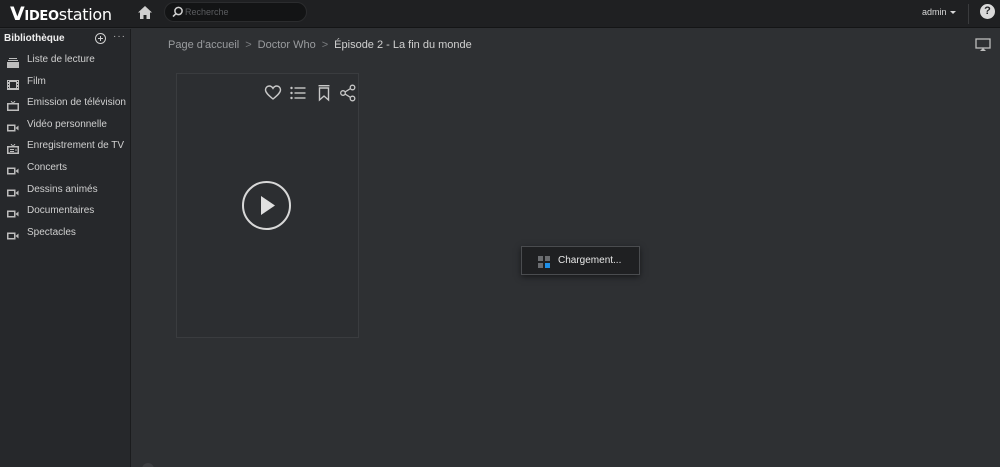 Image resolution: width=1000 pixels, height=467 pixels. What do you see at coordinates (119, 36) in the screenshot?
I see `more-options-icon: ···` at bounding box center [119, 36].